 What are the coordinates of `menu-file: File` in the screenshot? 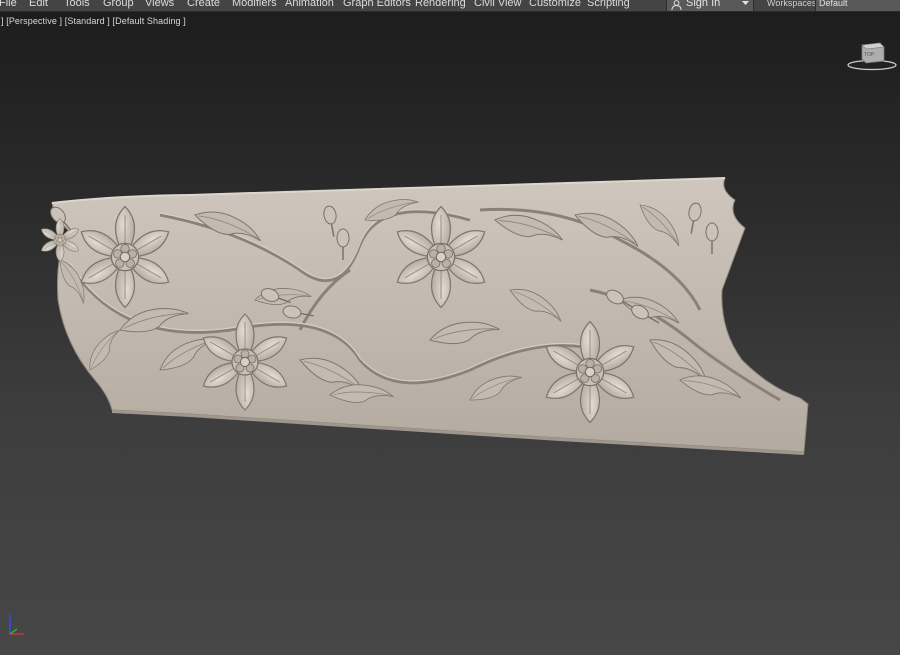 It's located at (8, 5).